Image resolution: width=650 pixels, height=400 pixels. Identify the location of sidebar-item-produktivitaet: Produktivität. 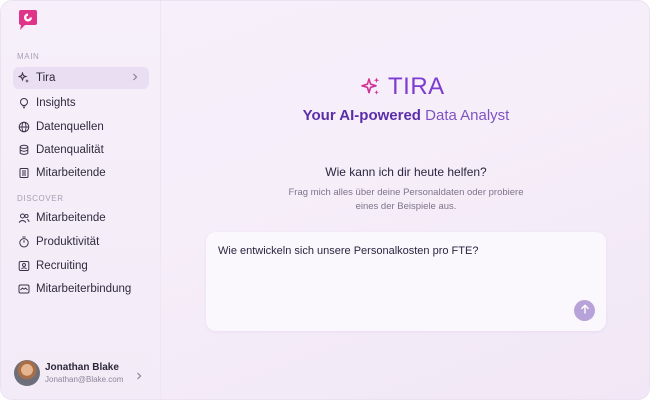
(81, 242).